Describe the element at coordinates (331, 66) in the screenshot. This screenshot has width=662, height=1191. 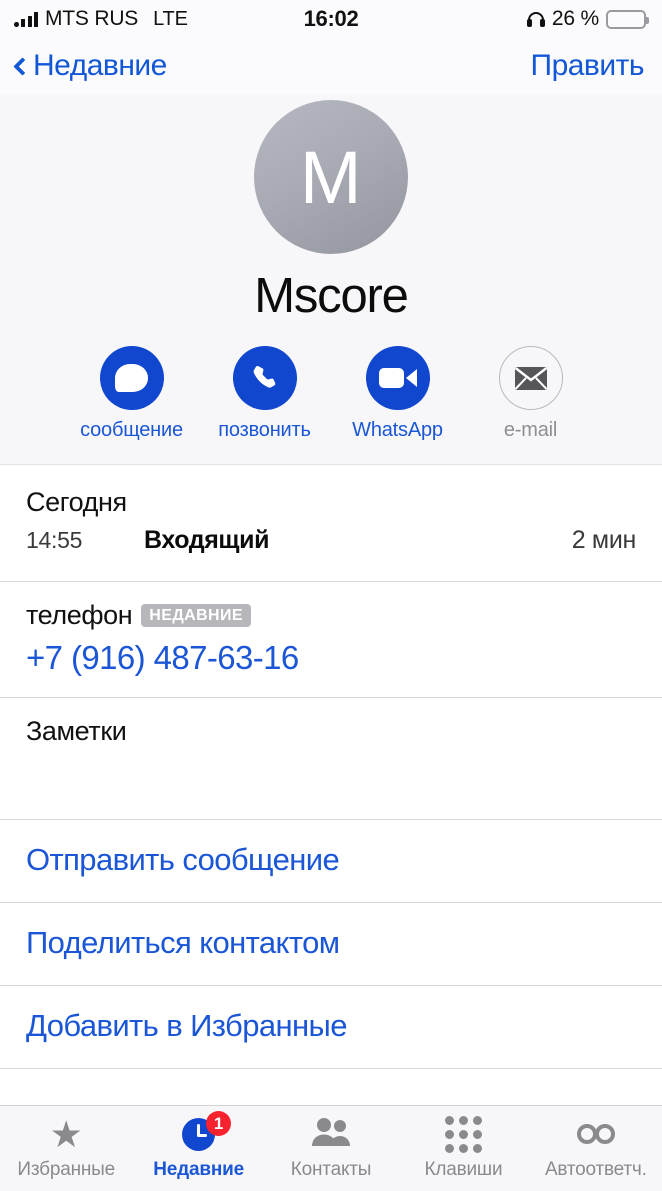
I see `navigation-bar: Недавние Править` at that location.